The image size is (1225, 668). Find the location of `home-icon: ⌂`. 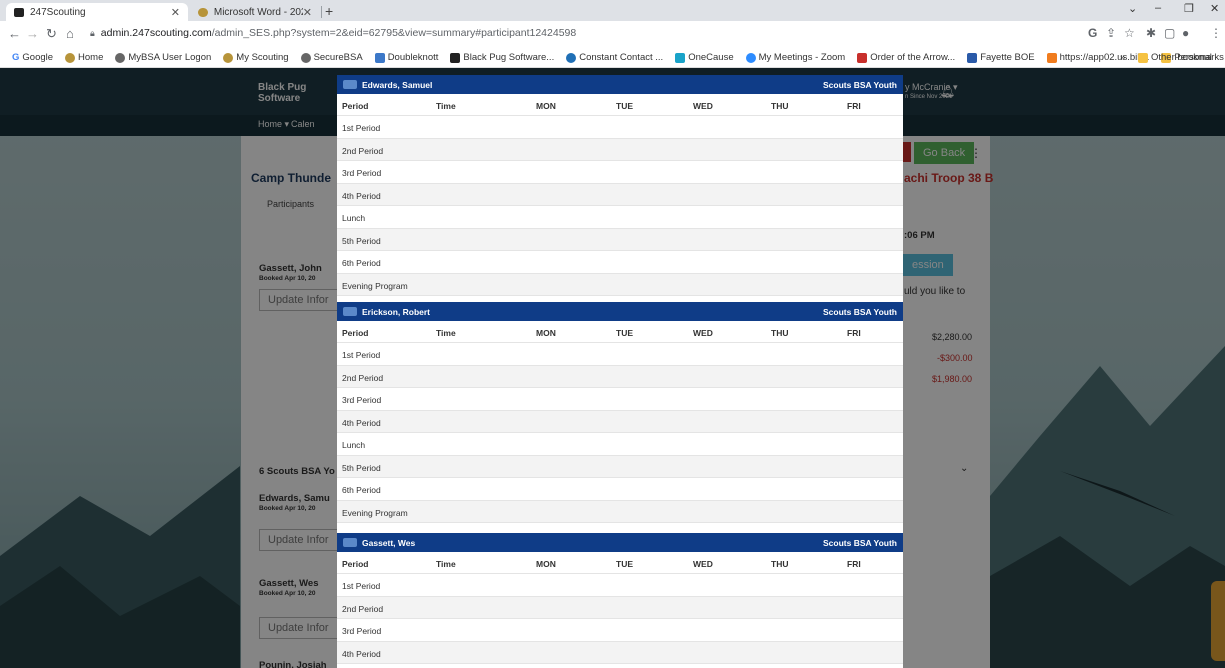

home-icon: ⌂ is located at coordinates (70, 33).